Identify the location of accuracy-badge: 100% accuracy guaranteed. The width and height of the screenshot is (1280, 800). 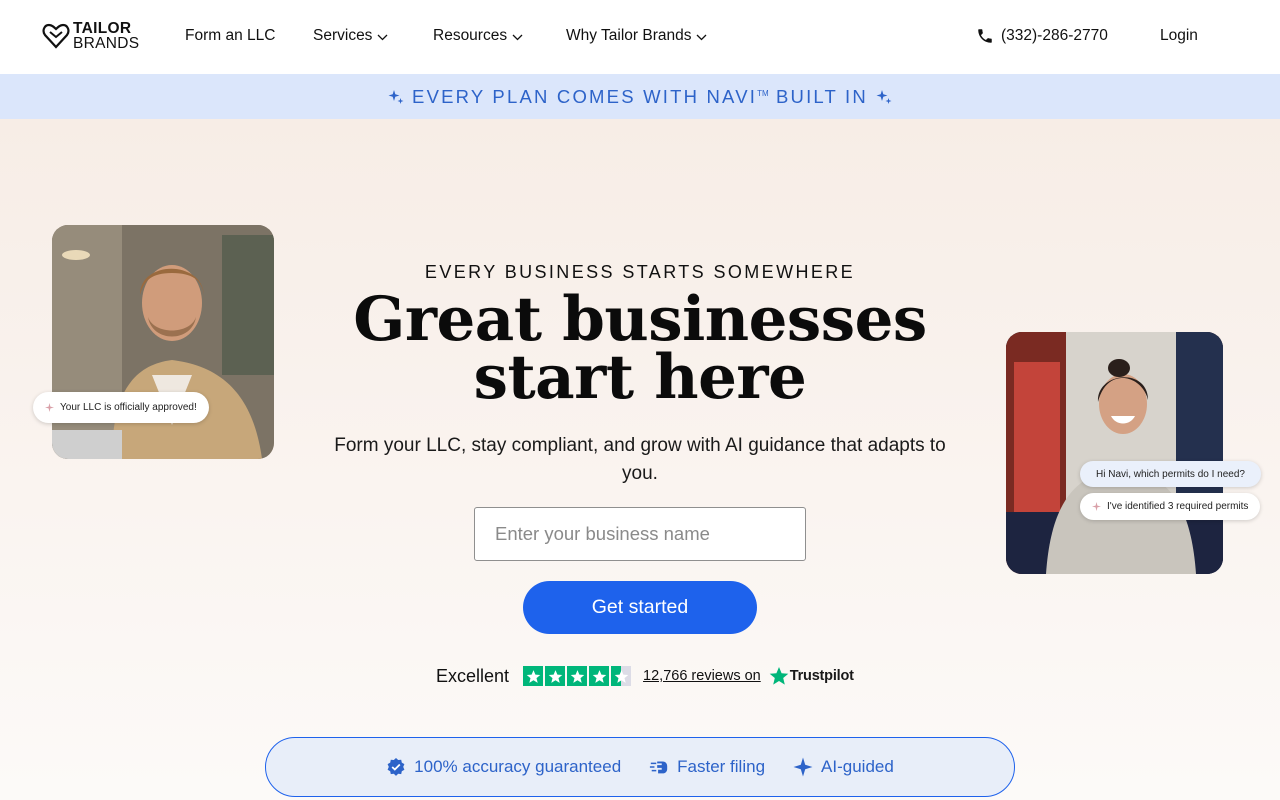
(503, 767).